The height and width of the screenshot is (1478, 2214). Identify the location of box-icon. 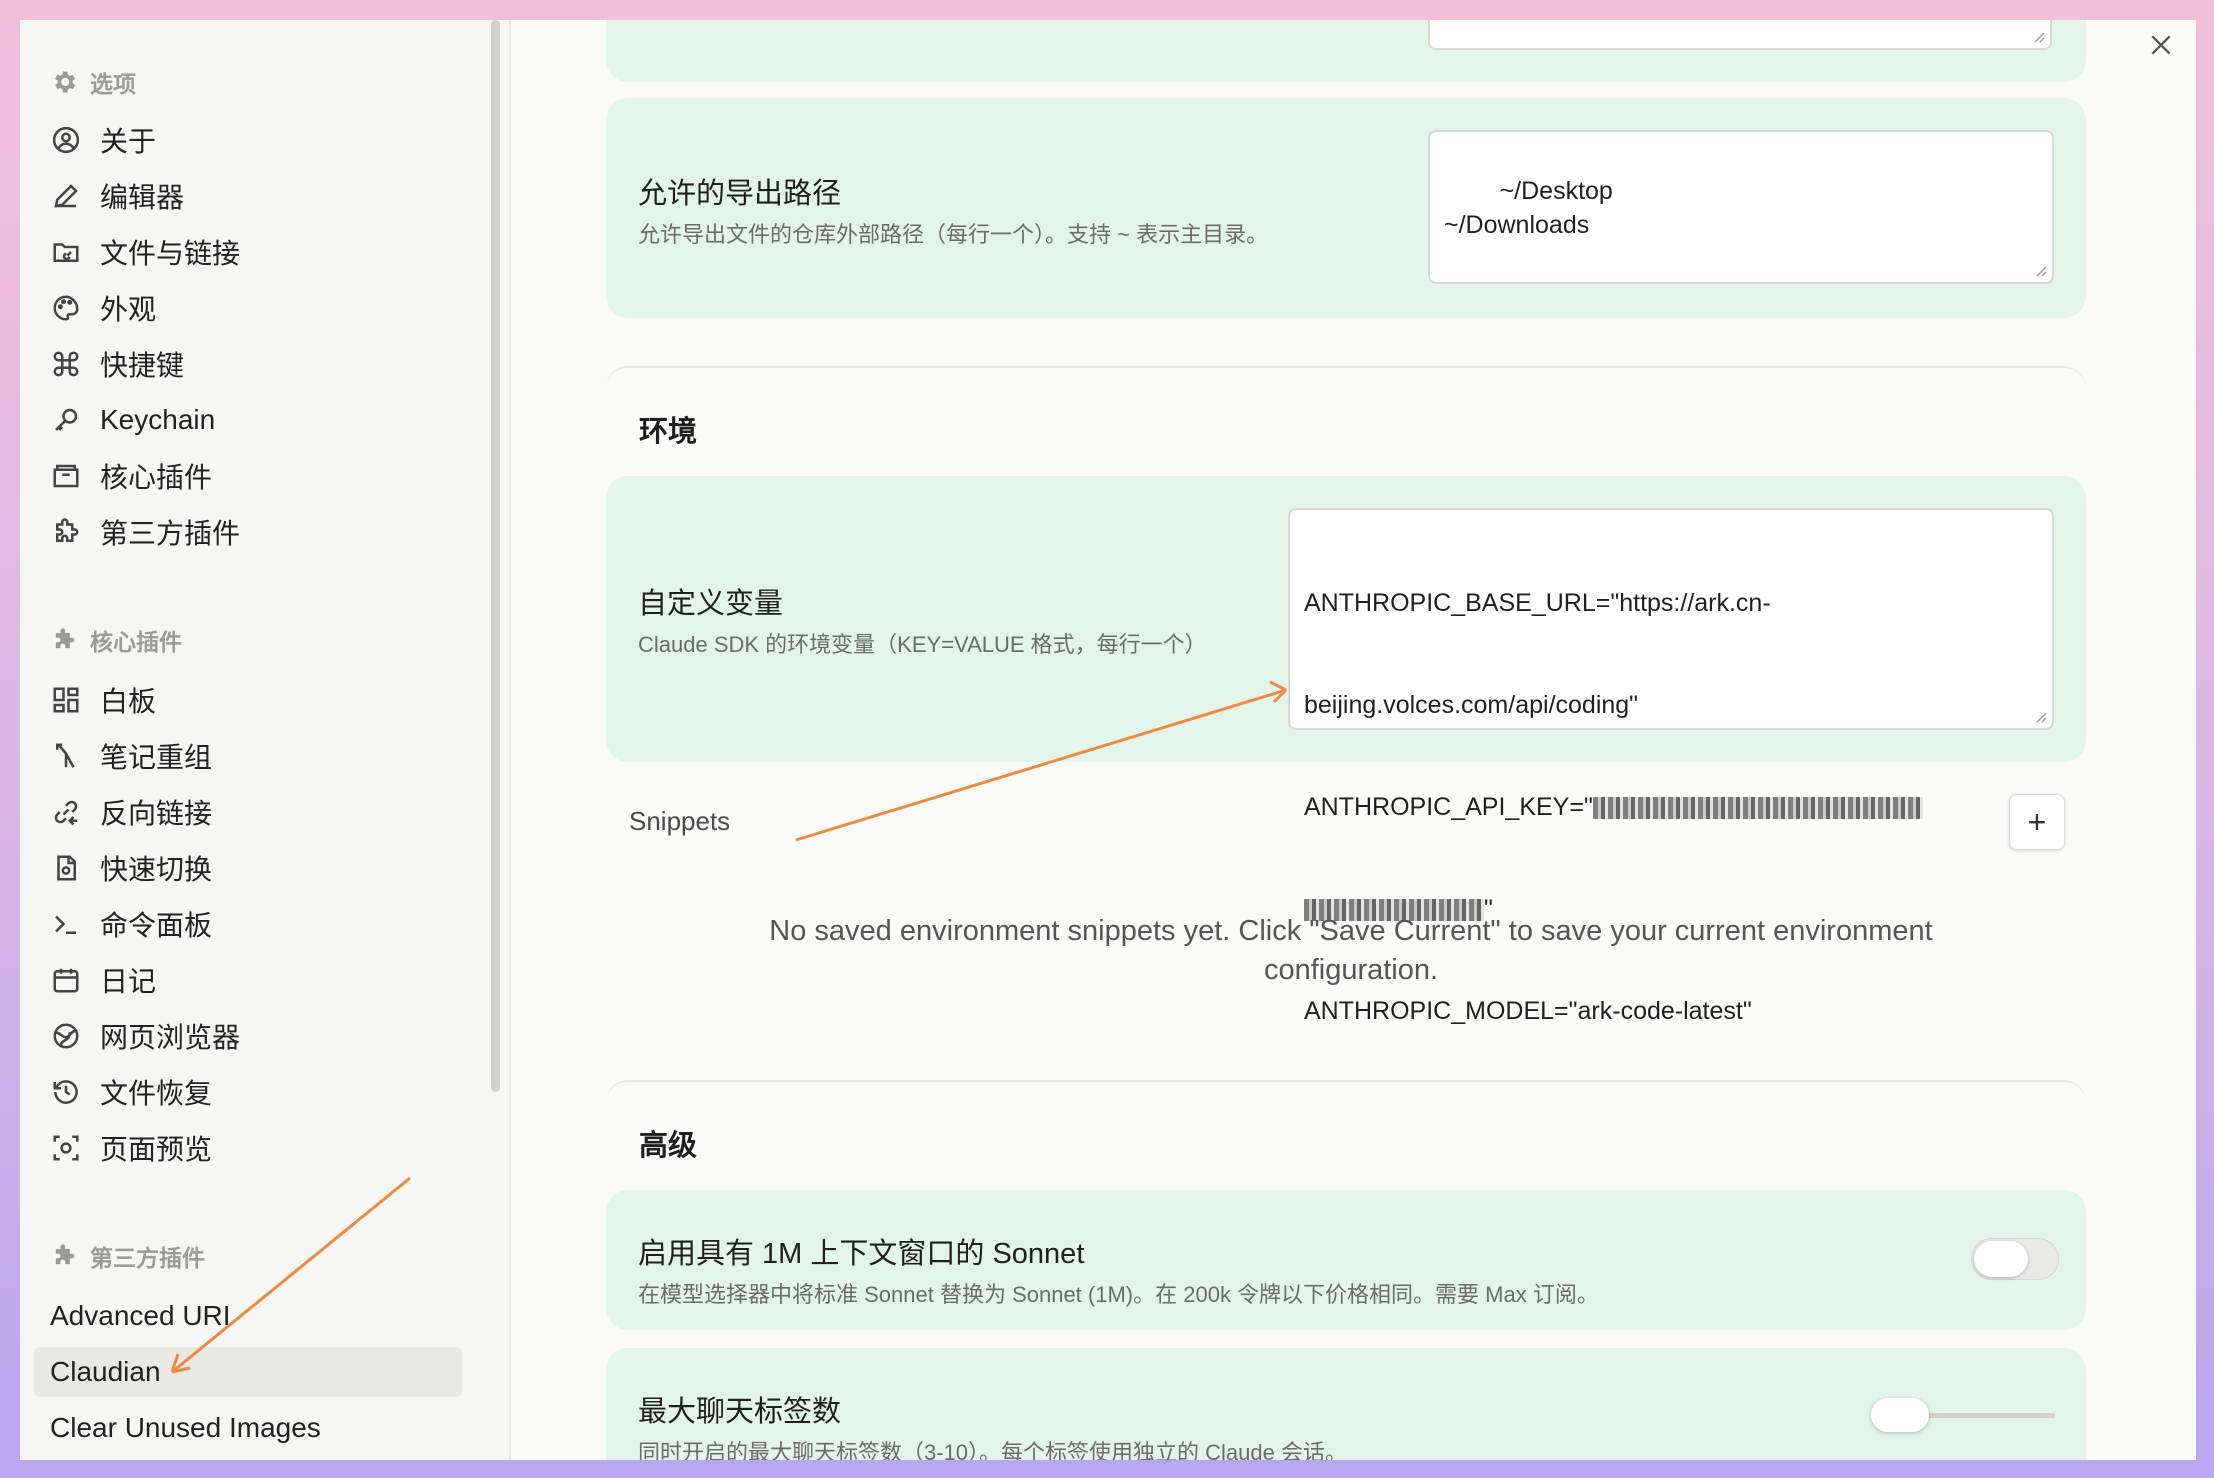
(66, 476).